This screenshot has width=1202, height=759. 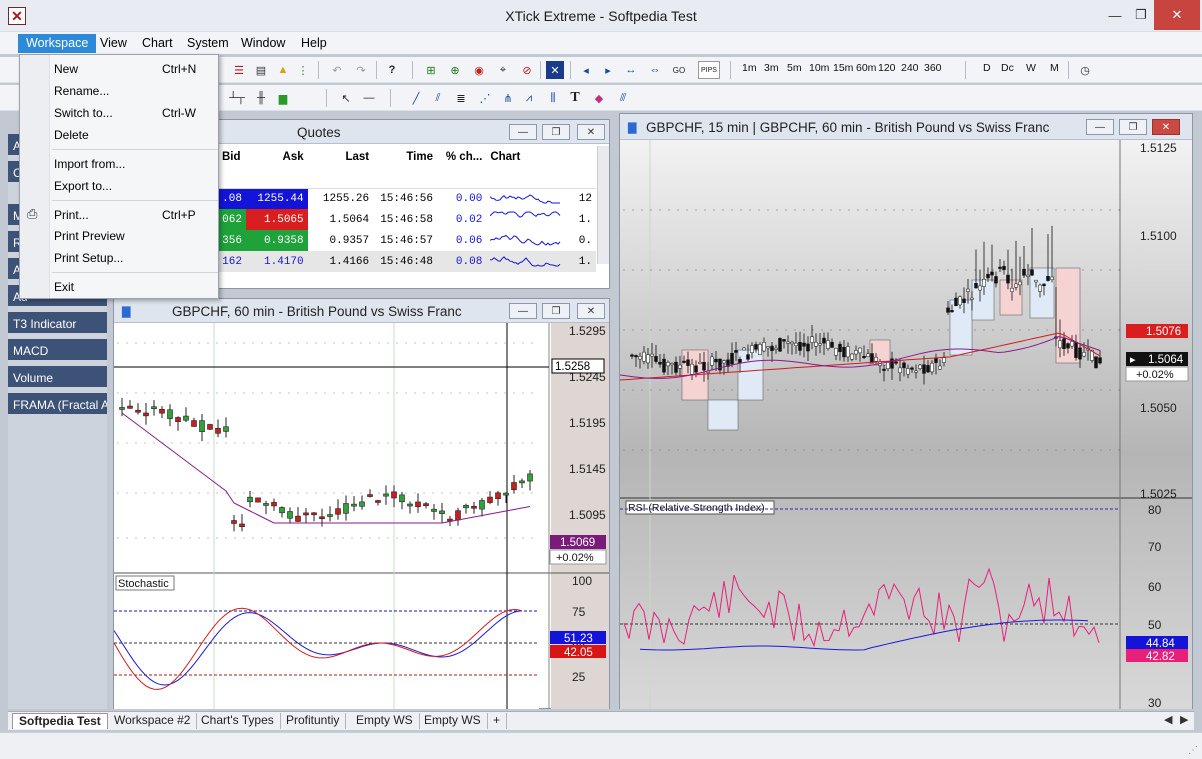 I want to click on cycle-icon: ⫼, so click(x=553, y=98).